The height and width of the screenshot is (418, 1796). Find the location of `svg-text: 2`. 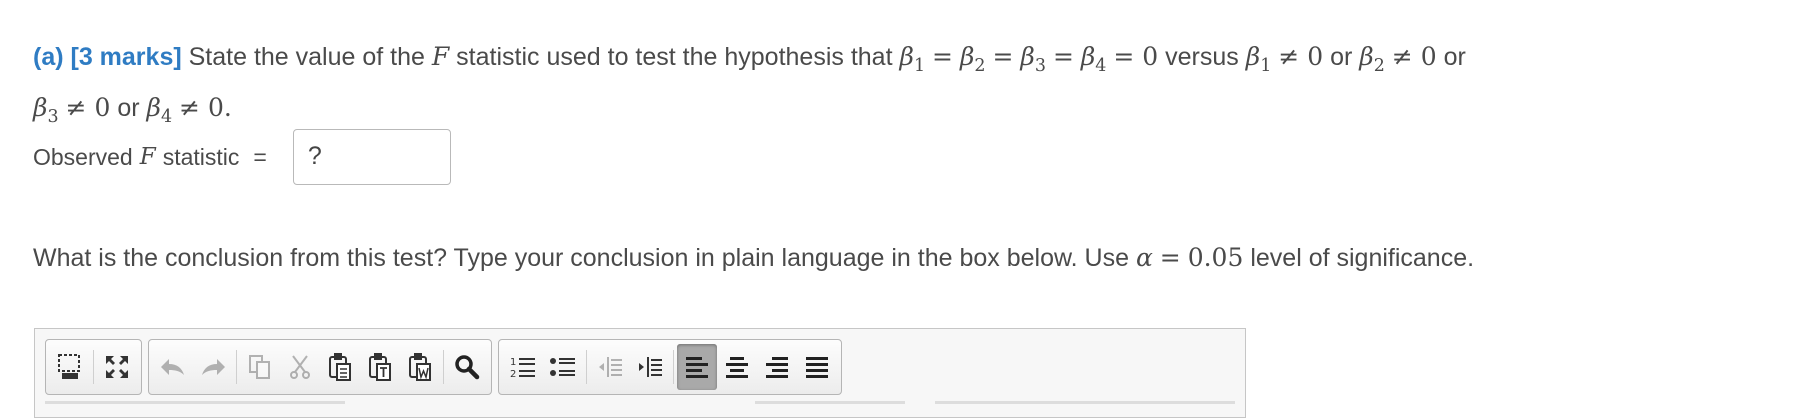

svg-text: 2 is located at coordinates (513, 374).